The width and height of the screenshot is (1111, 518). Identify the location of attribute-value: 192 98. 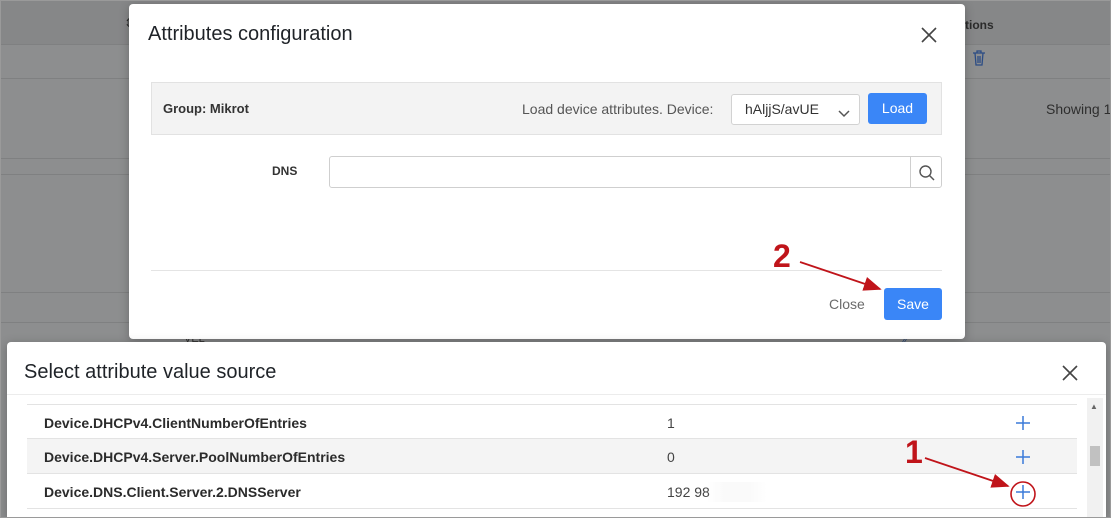
(688, 492).